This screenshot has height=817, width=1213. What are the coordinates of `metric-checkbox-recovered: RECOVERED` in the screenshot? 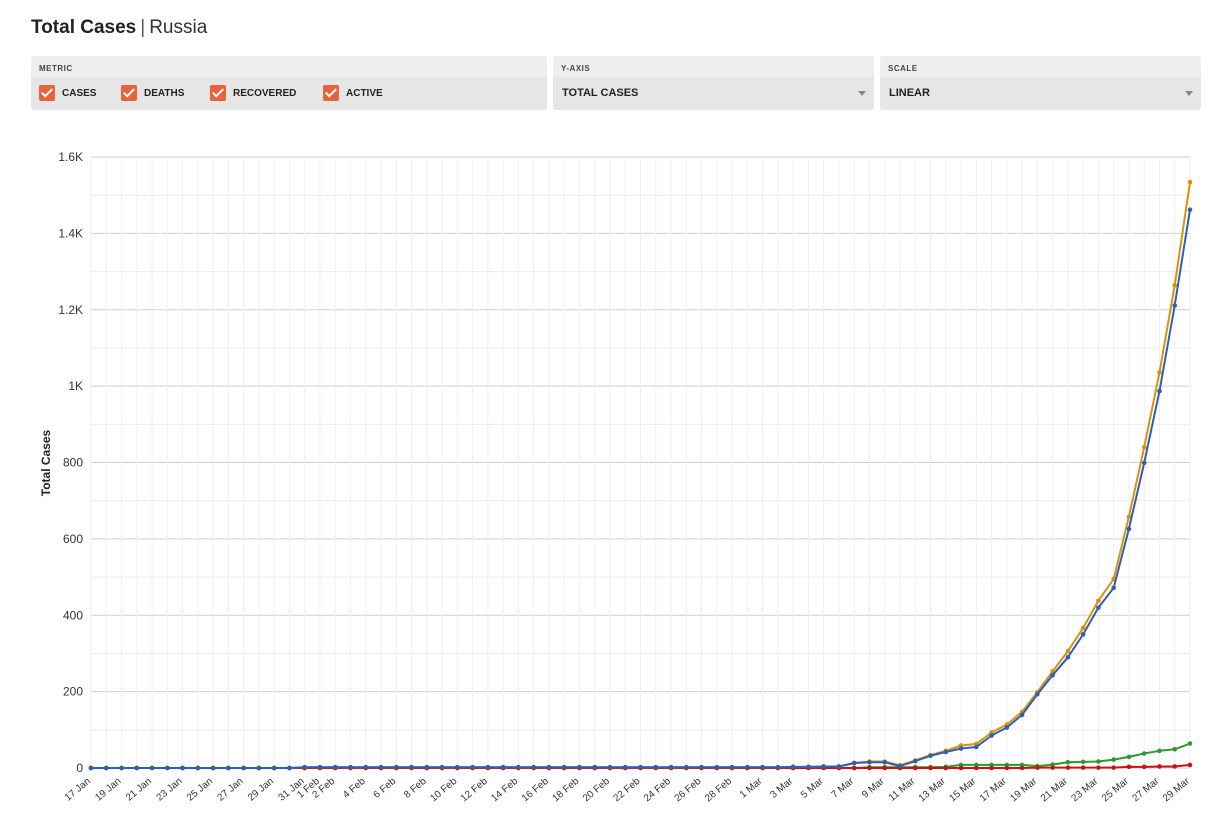 It's located at (253, 93).